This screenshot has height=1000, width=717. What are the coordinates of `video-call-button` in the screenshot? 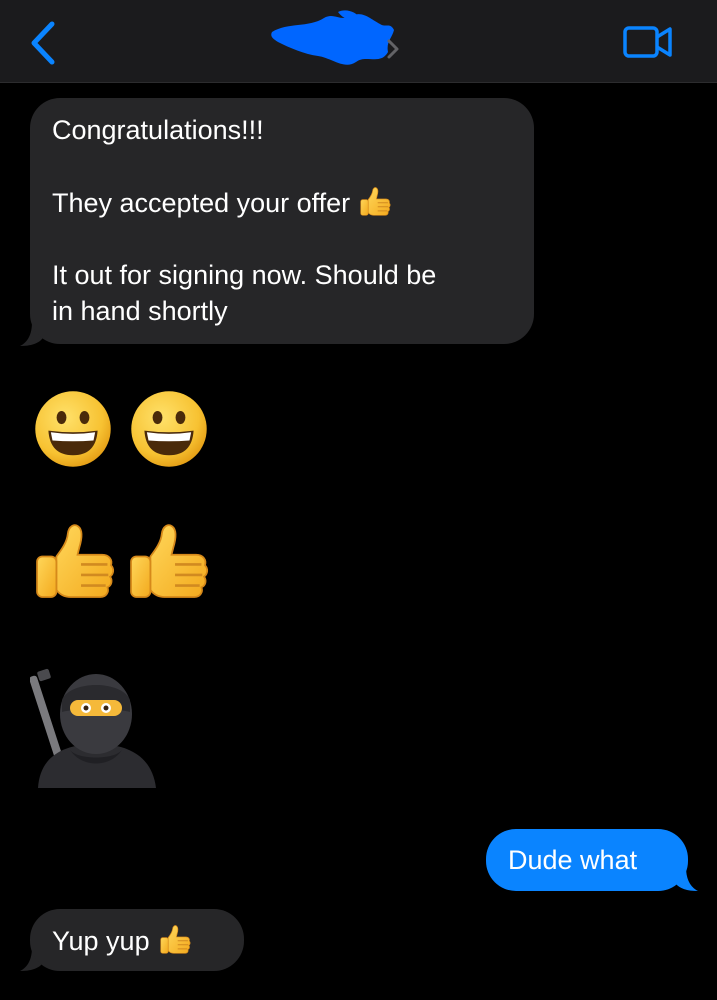 It's located at (648, 42).